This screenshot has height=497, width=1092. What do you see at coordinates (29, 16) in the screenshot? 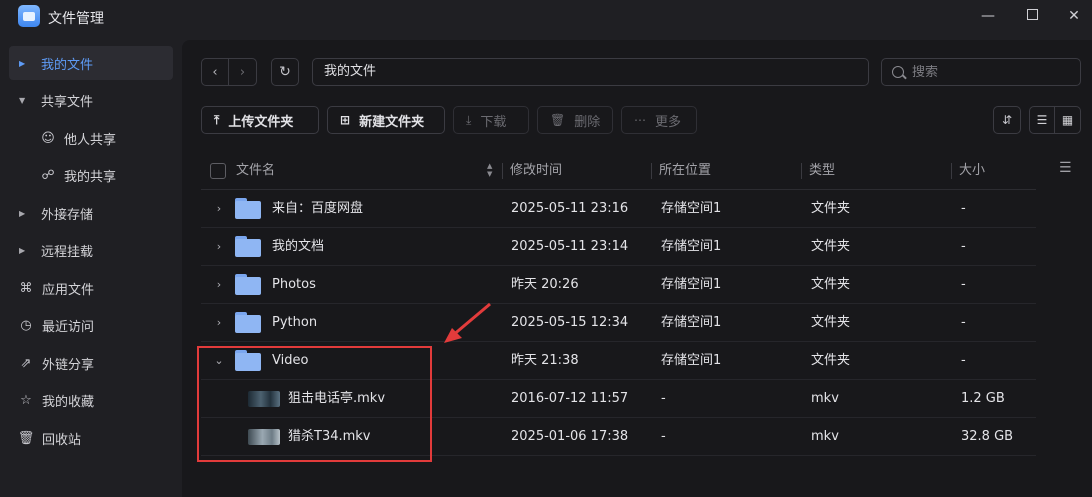
I see `app-logo-icon` at bounding box center [29, 16].